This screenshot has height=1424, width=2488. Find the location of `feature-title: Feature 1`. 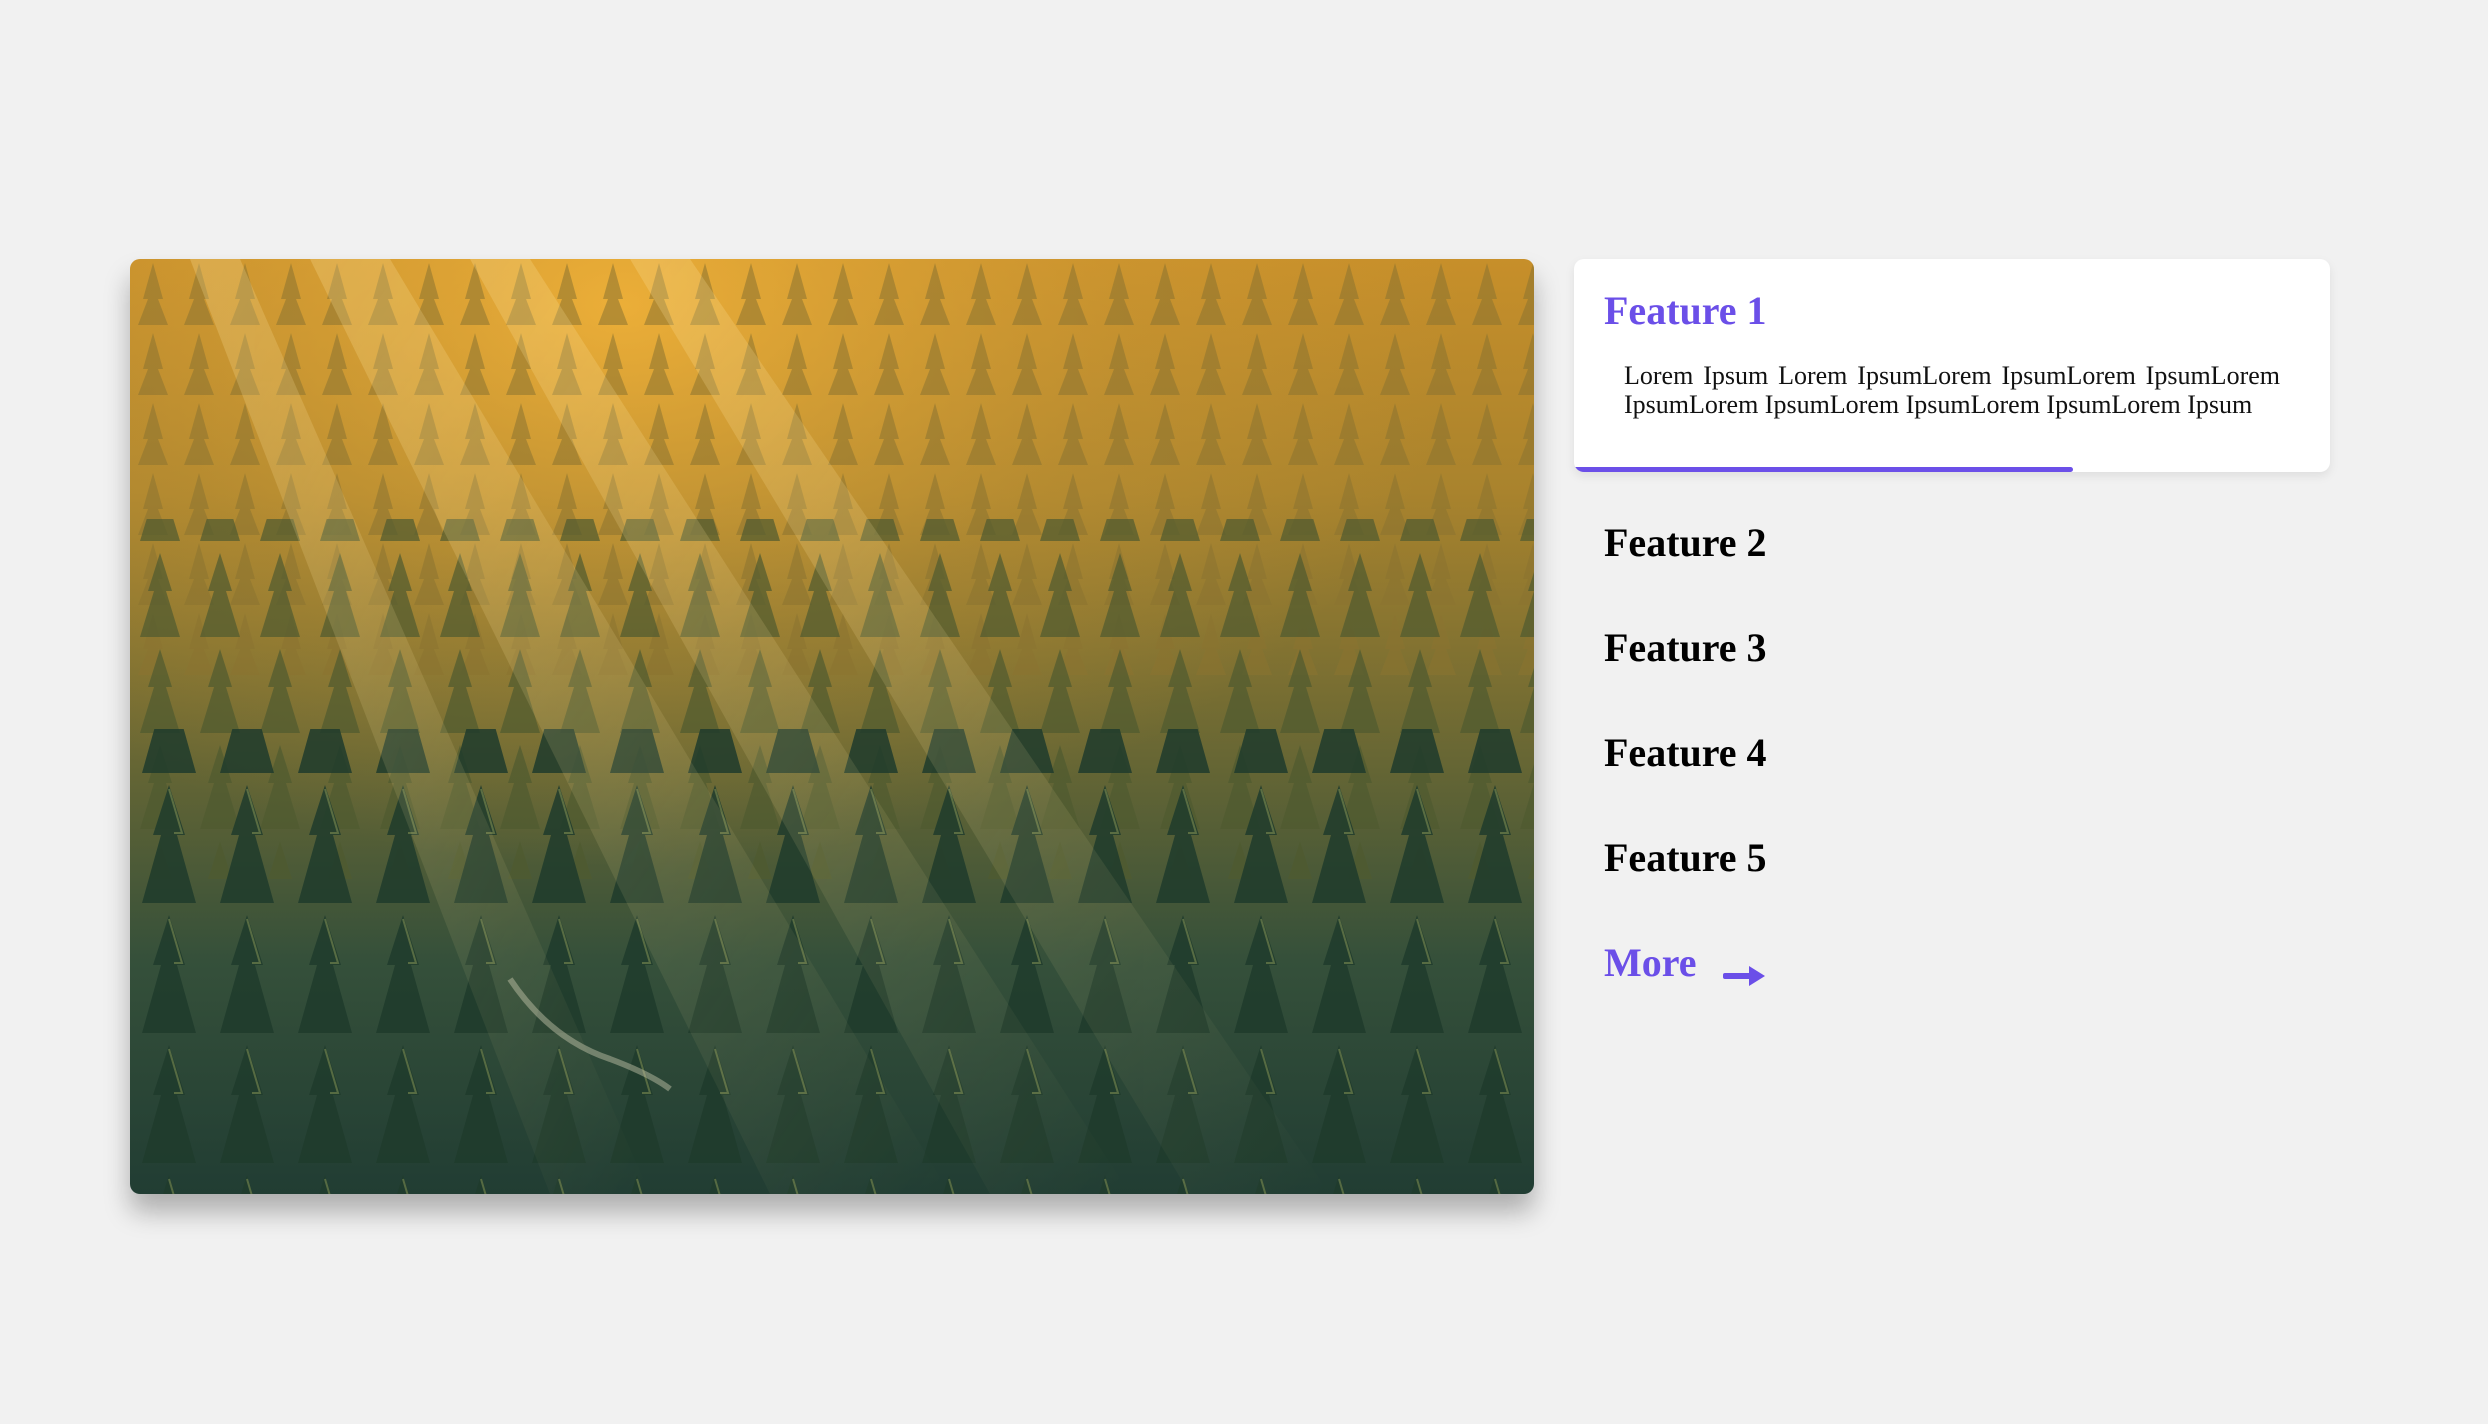

feature-title: Feature 1 is located at coordinates (1685, 310).